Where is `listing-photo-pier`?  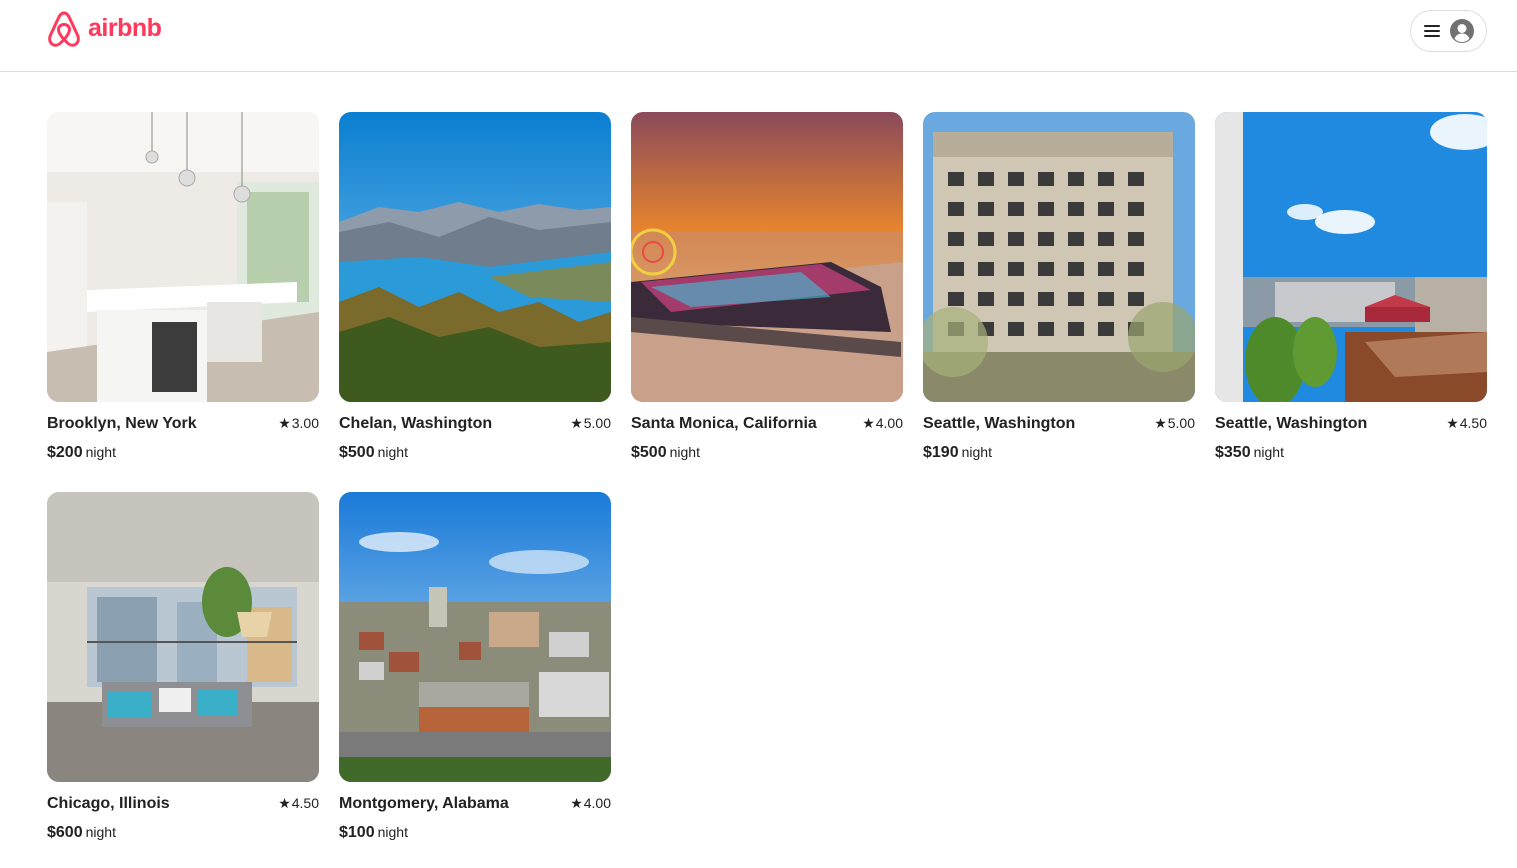
listing-photo-pier is located at coordinates (767, 257).